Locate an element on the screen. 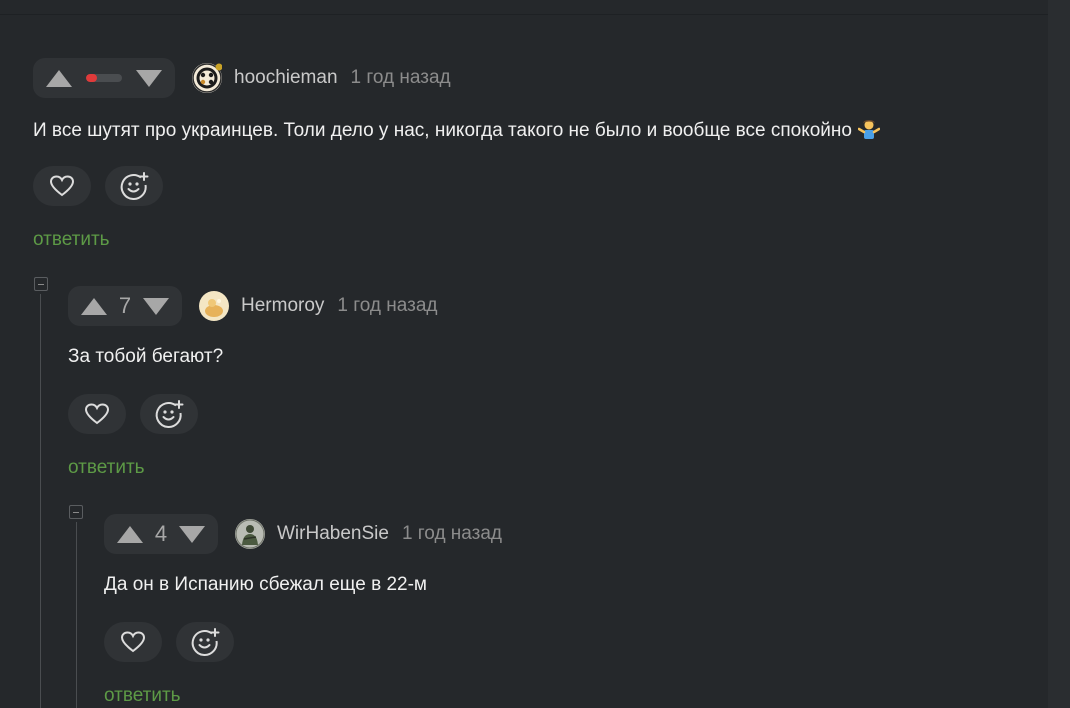 The height and width of the screenshot is (708, 1070). score: 7 is located at coordinates (125, 305).